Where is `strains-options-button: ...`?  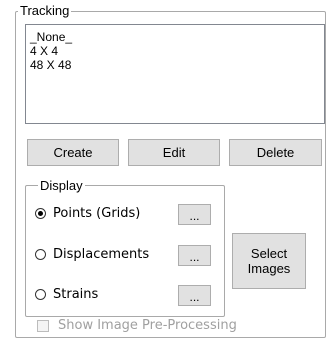
strains-options-button: ... is located at coordinates (194, 295).